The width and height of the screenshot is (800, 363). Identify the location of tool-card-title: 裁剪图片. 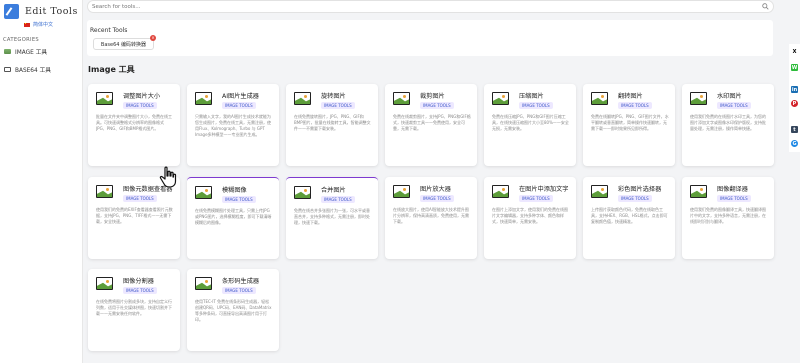
(432, 96).